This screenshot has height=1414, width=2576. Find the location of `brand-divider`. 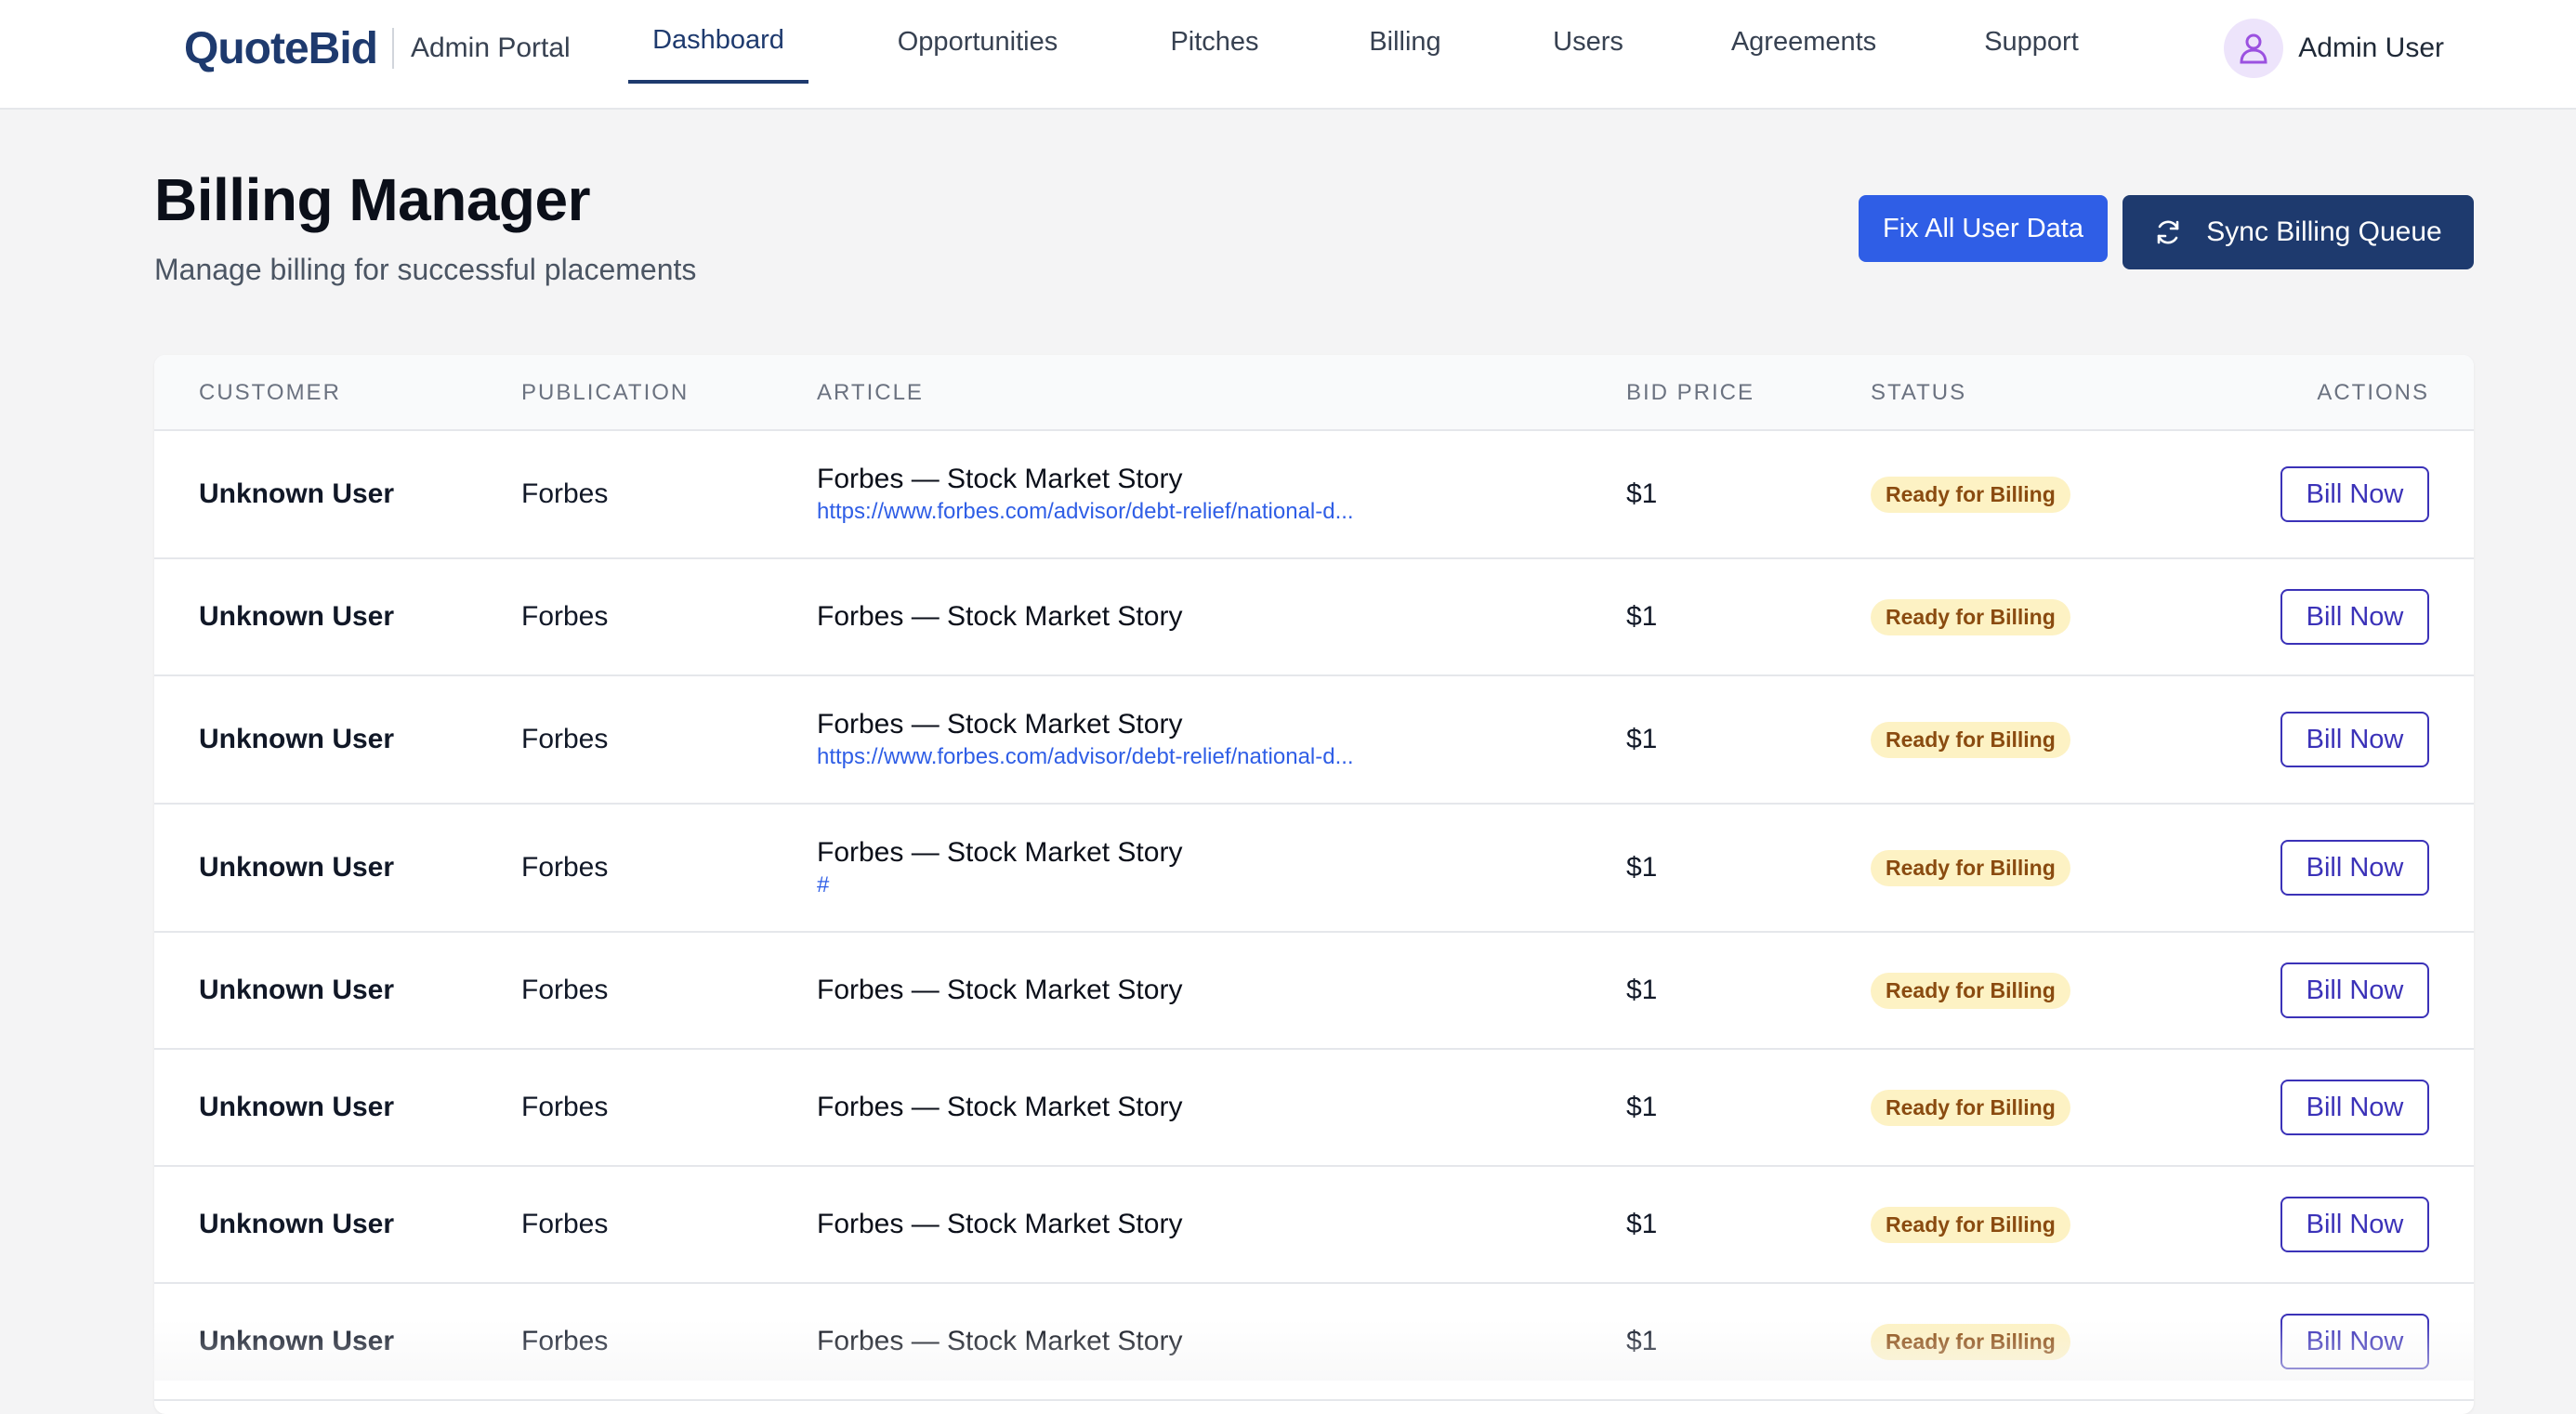

brand-divider is located at coordinates (392, 48).